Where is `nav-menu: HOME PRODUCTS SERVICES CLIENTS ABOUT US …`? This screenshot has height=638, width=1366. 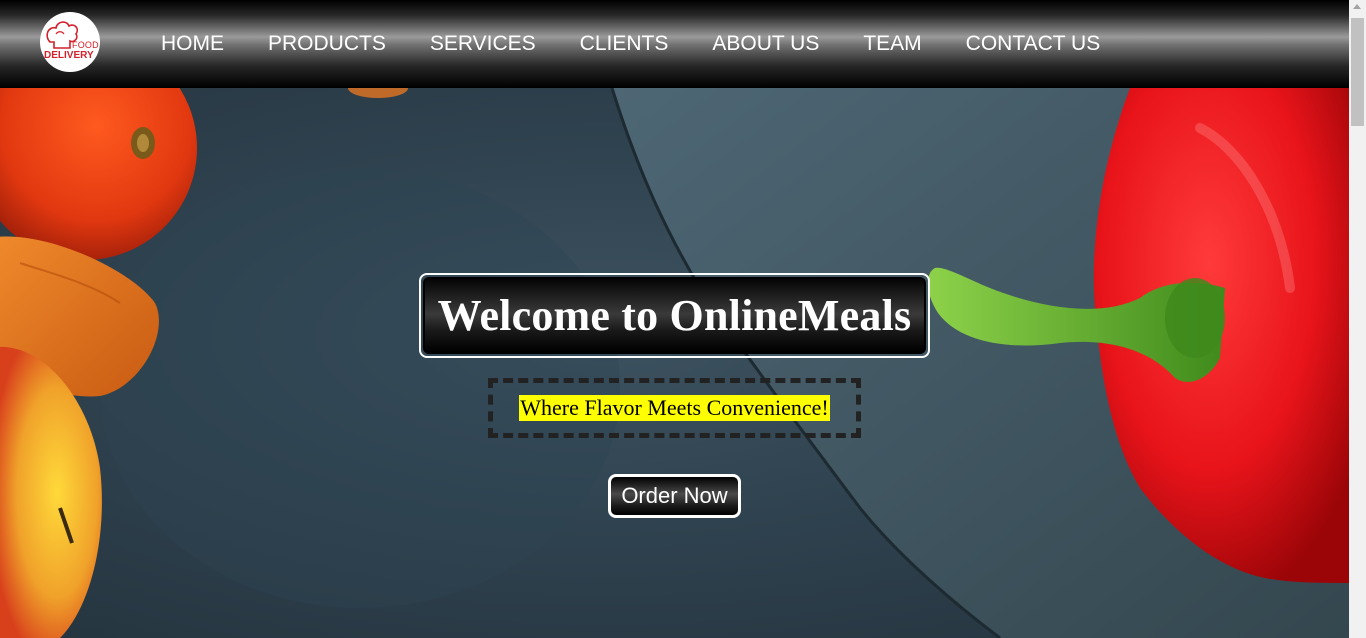 nav-menu: HOME PRODUCTS SERVICES CLIENTS ABOUT US … is located at coordinates (652, 44).